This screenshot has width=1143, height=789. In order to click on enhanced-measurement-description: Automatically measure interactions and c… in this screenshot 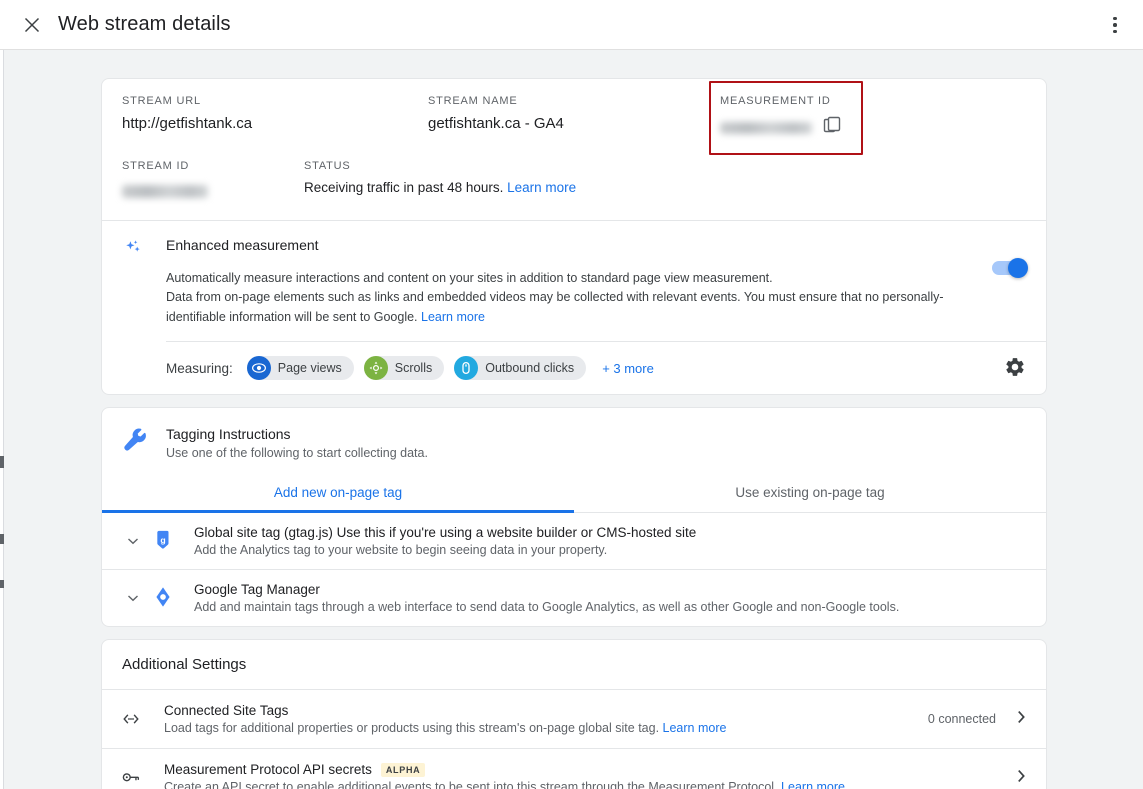, I will do `click(579, 298)`.